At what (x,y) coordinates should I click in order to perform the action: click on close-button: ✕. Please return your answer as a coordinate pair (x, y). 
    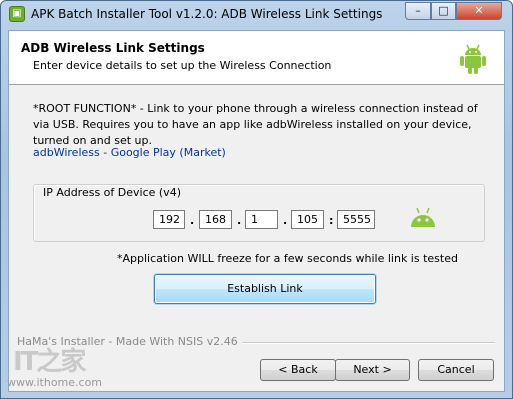
    Looking at the image, I should click on (479, 11).